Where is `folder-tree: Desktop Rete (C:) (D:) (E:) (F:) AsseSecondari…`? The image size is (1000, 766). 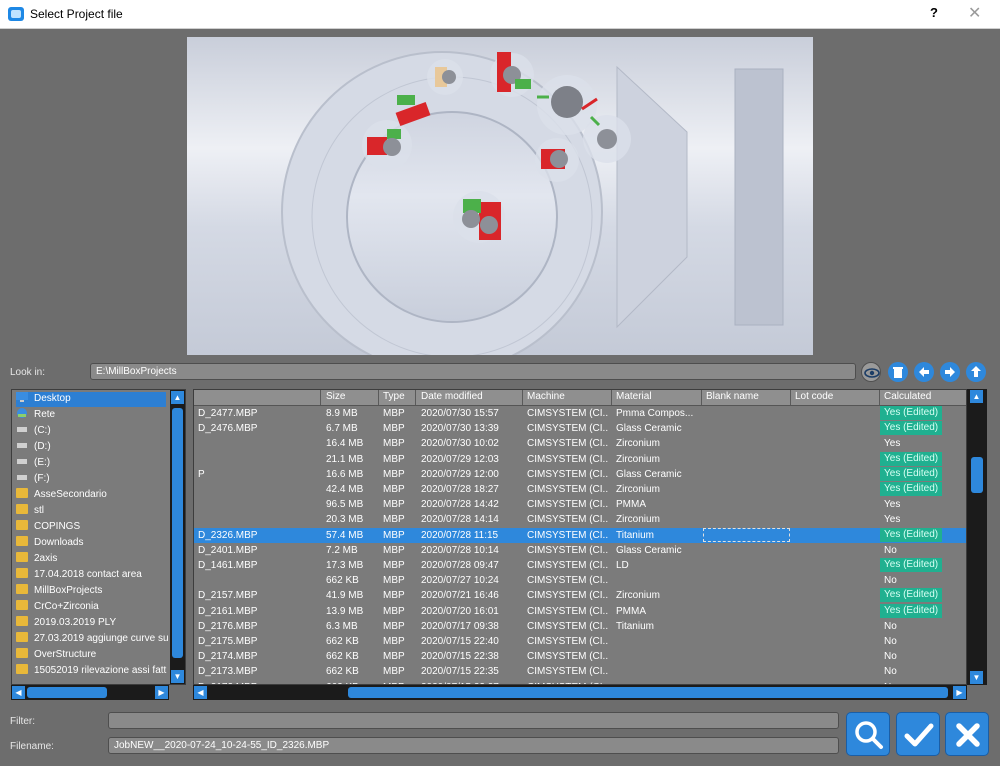 folder-tree: Desktop Rete (C:) (D:) (E:) (F:) AsseSecondari… is located at coordinates (98, 537).